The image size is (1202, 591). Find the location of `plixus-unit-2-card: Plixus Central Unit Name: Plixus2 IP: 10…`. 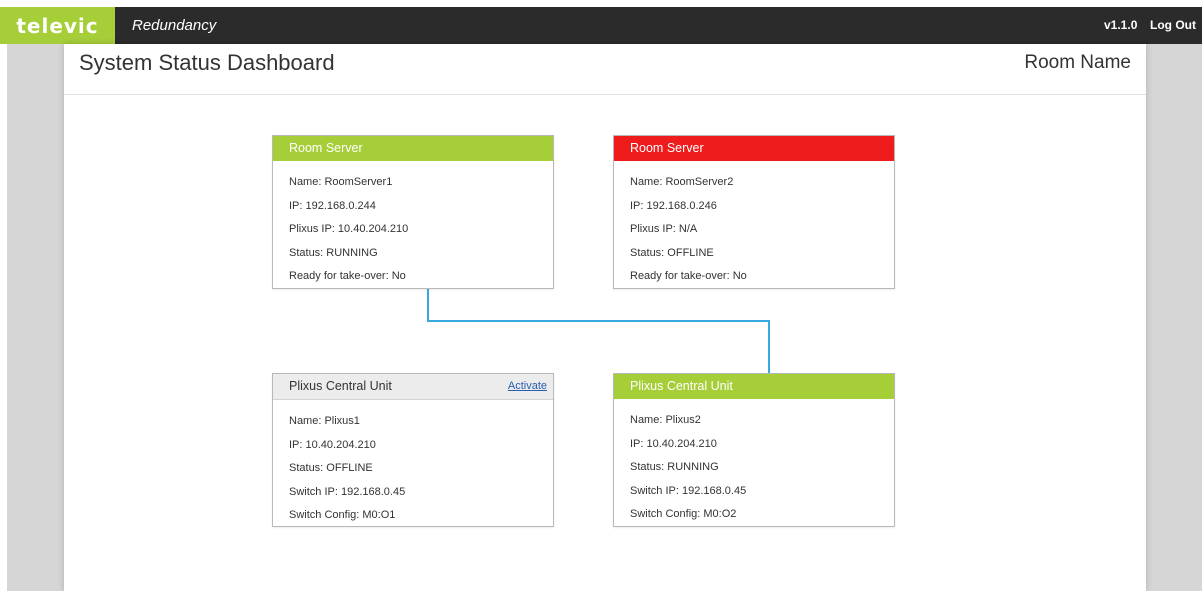

plixus-unit-2-card: Plixus Central Unit Name: Plixus2 IP: 10… is located at coordinates (754, 450).